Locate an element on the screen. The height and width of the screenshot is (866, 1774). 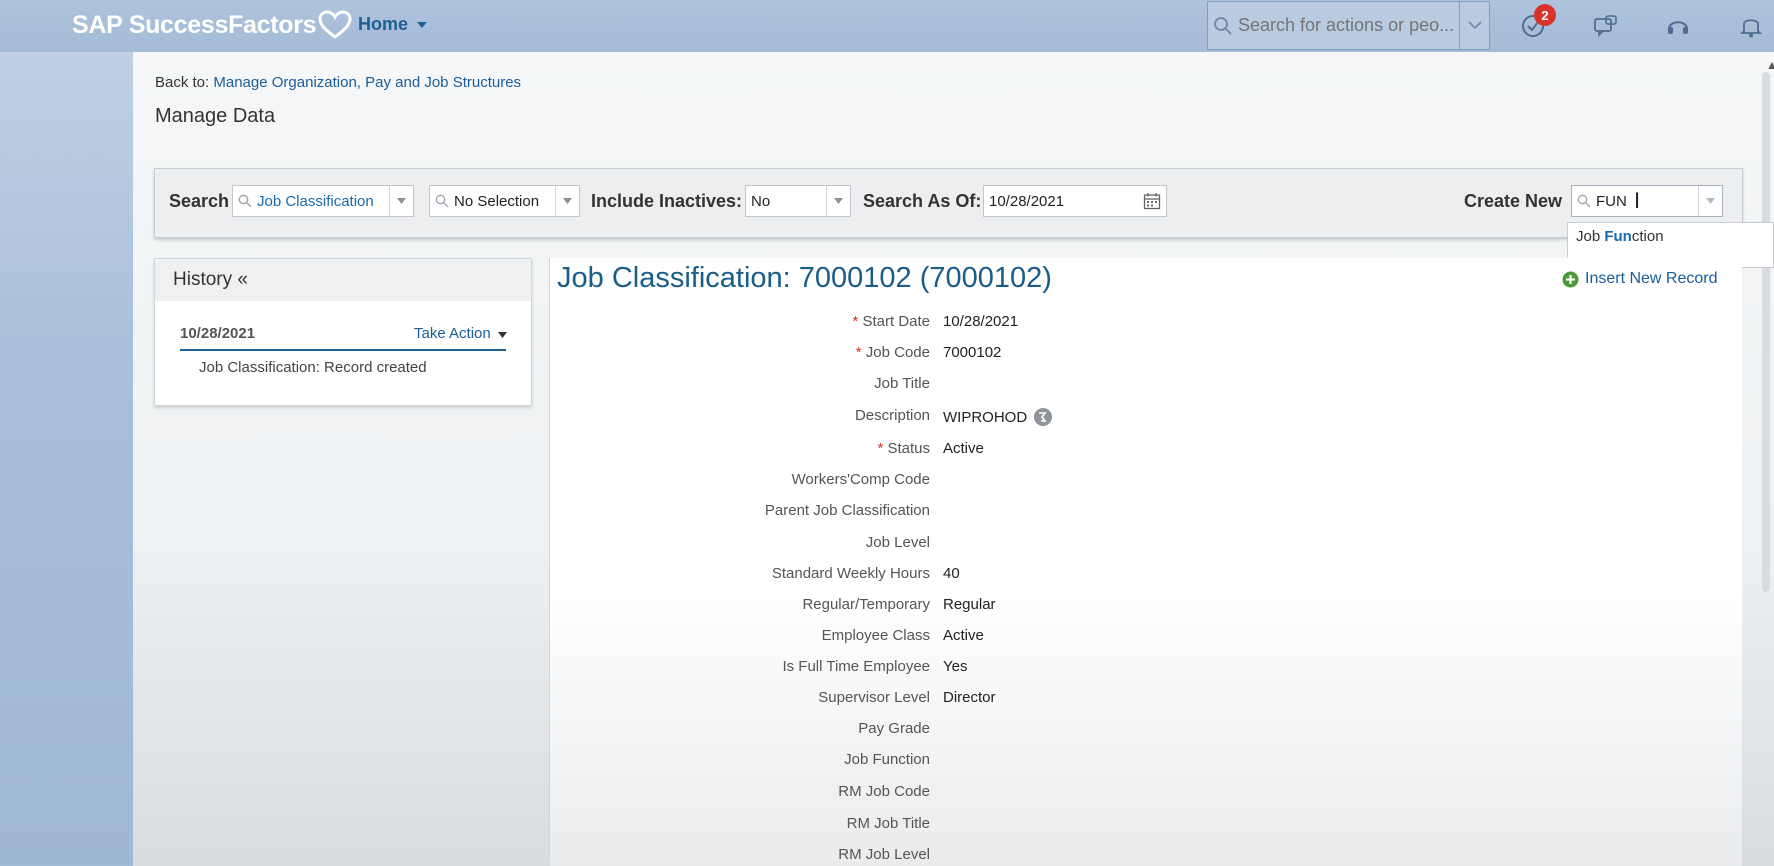
field-row: Workers'Comp Code is located at coordinates (910, 482).